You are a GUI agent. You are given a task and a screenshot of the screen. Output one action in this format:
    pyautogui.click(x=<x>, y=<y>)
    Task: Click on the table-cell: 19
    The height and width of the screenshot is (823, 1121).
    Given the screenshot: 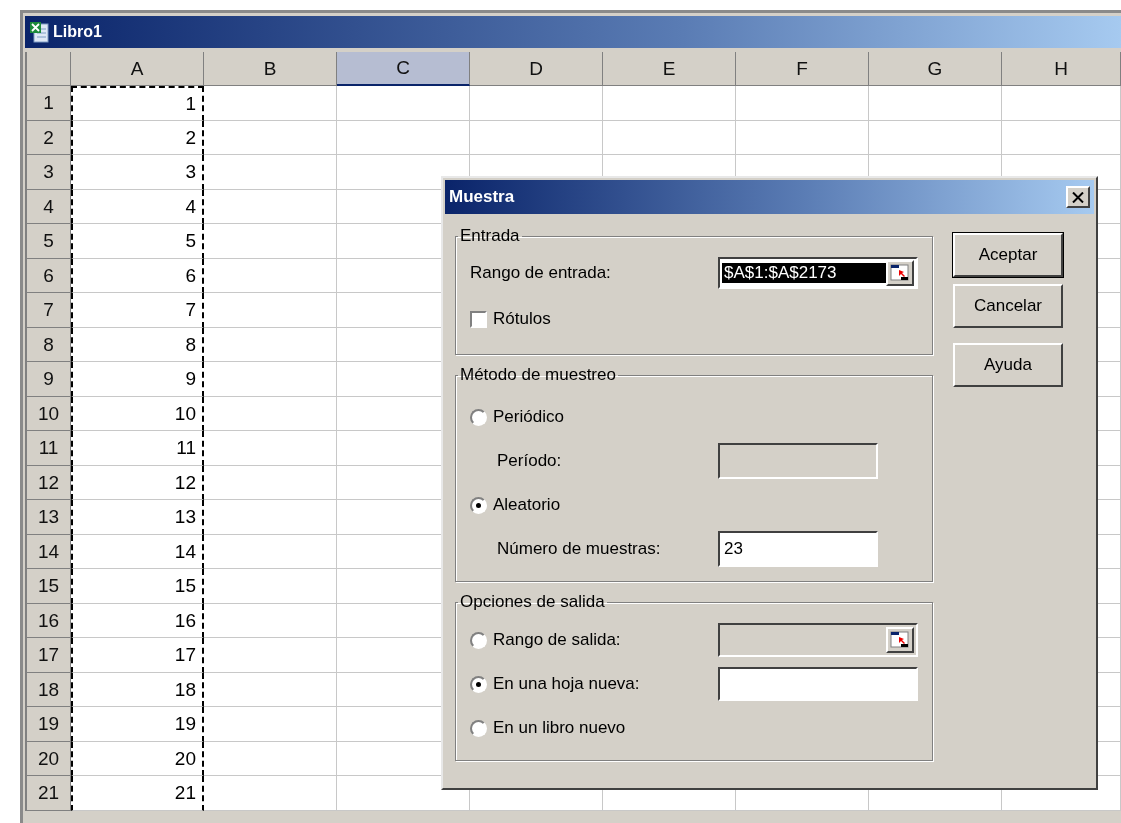 What is the action you would take?
    pyautogui.click(x=137, y=724)
    